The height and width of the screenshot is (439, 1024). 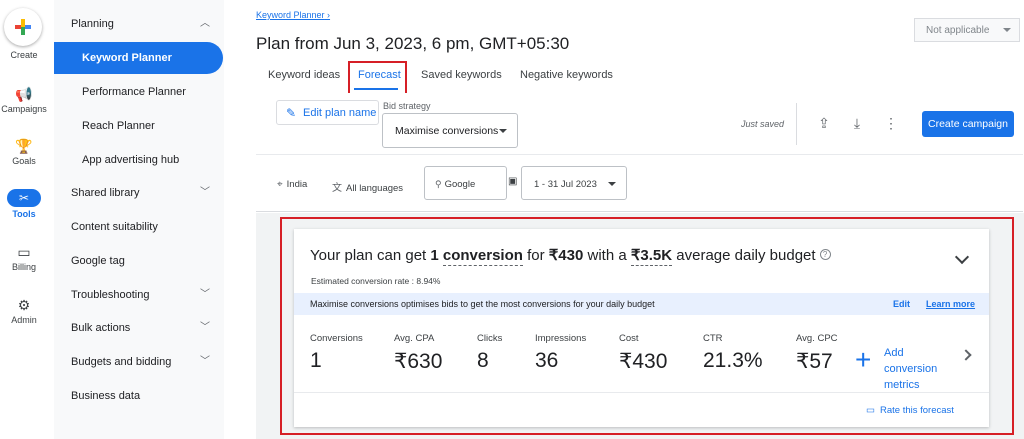 What do you see at coordinates (434, 255) in the screenshot?
I see `conversions-count: 1` at bounding box center [434, 255].